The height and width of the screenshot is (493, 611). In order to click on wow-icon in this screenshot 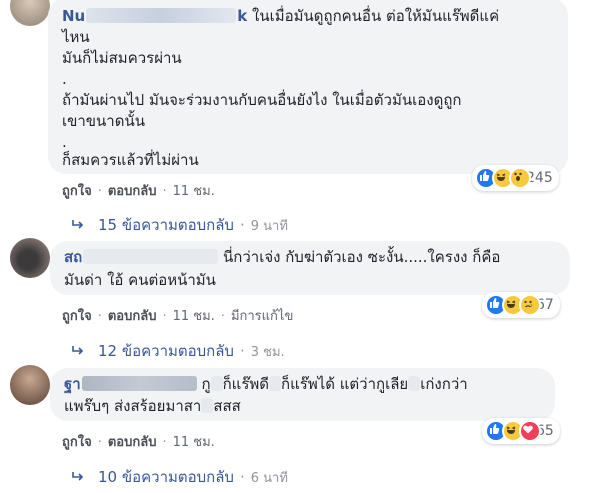, I will do `click(520, 178)`.